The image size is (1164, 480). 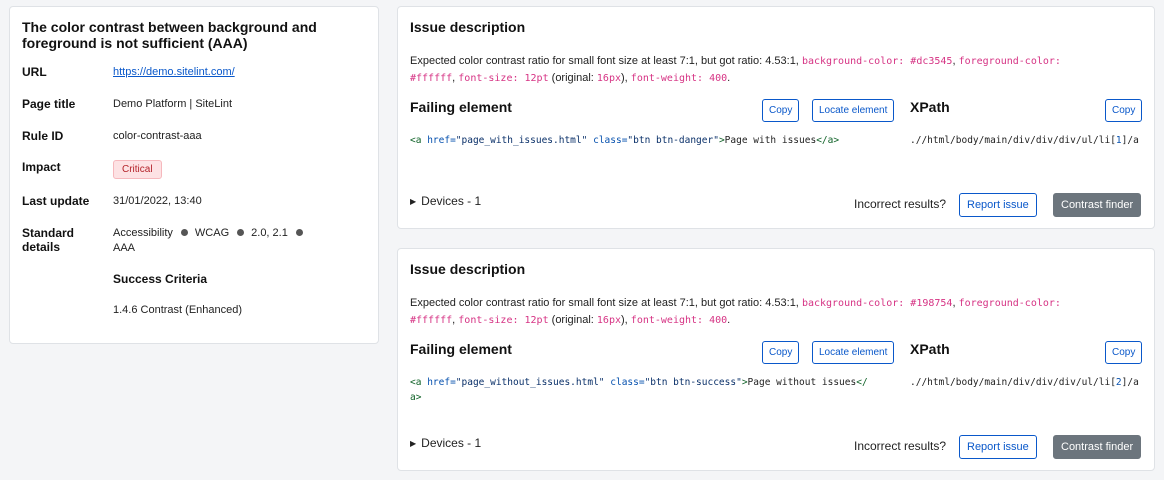 I want to click on standard-wcag: WCAG, so click(x=212, y=233).